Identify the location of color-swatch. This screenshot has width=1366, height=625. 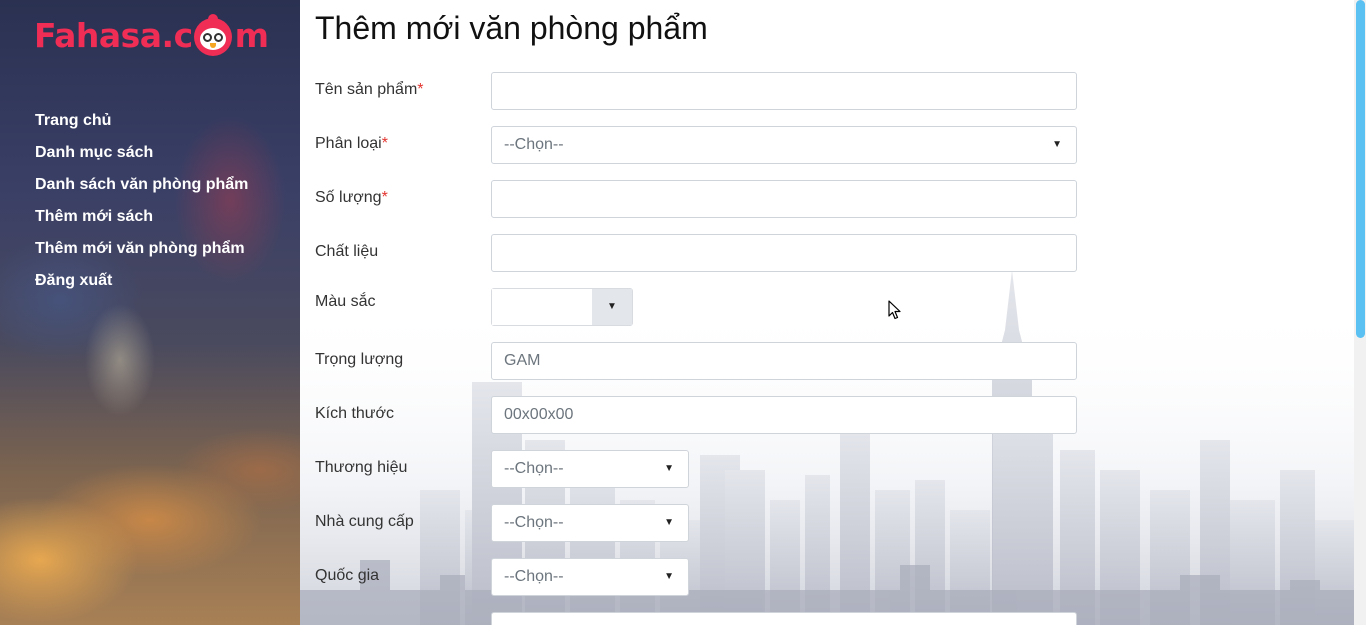
(542, 307).